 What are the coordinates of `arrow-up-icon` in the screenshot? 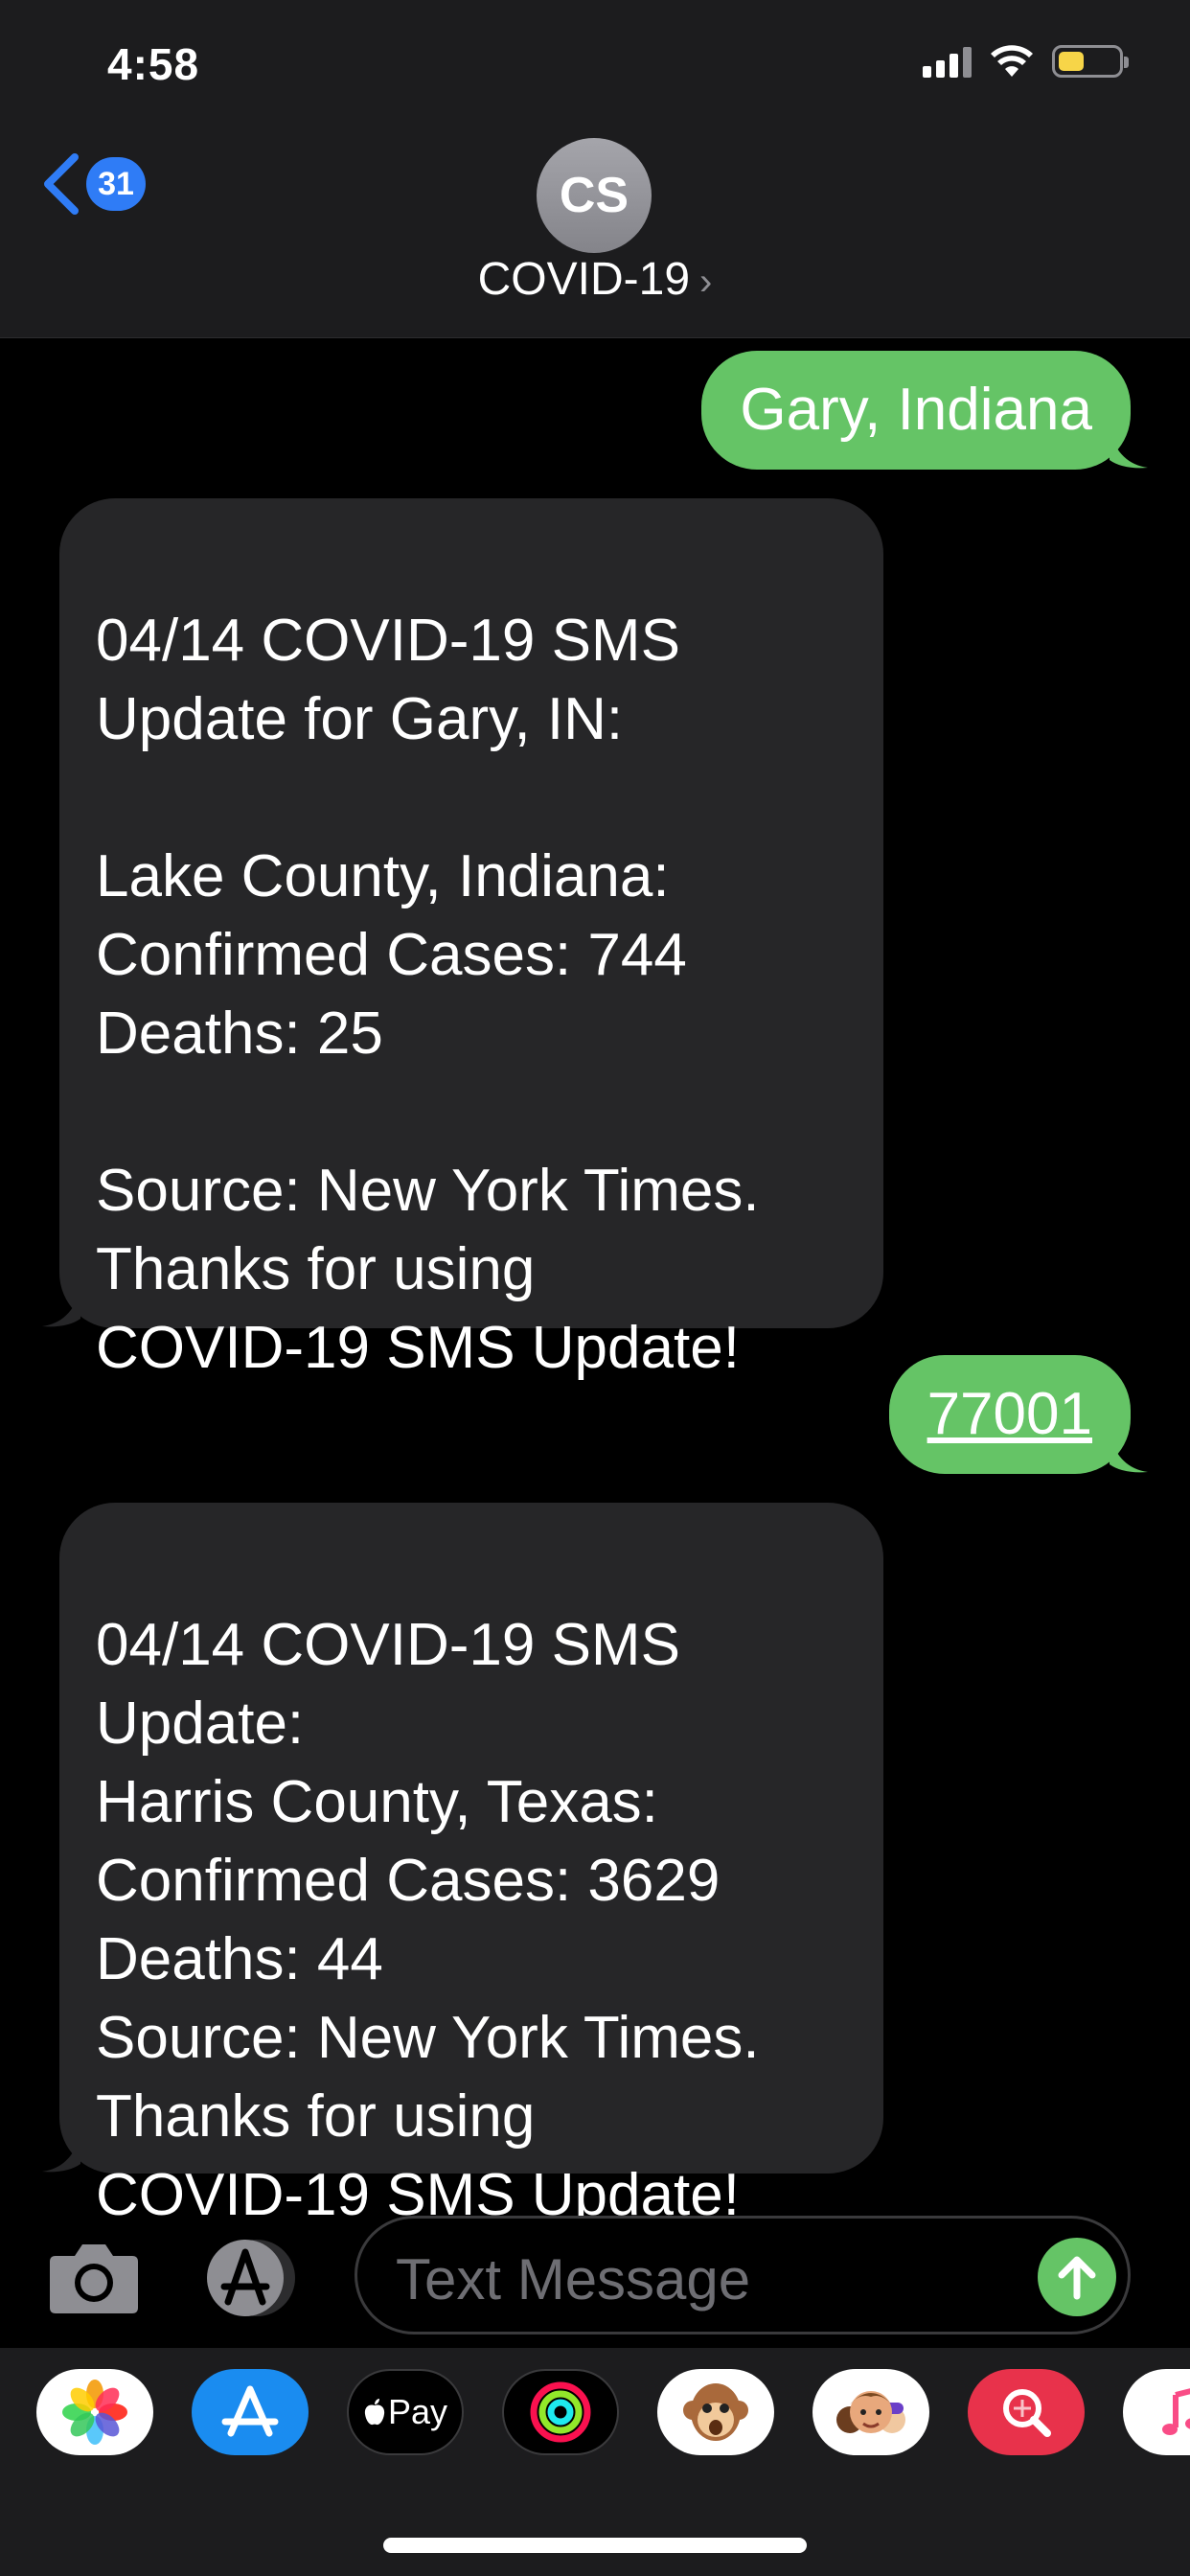 It's located at (1077, 2278).